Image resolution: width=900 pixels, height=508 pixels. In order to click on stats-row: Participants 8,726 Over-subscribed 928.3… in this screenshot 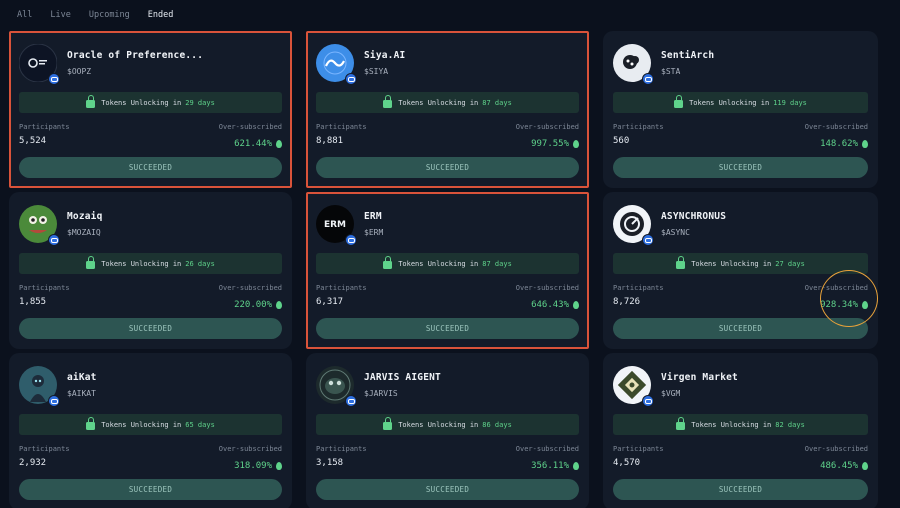, I will do `click(740, 297)`.